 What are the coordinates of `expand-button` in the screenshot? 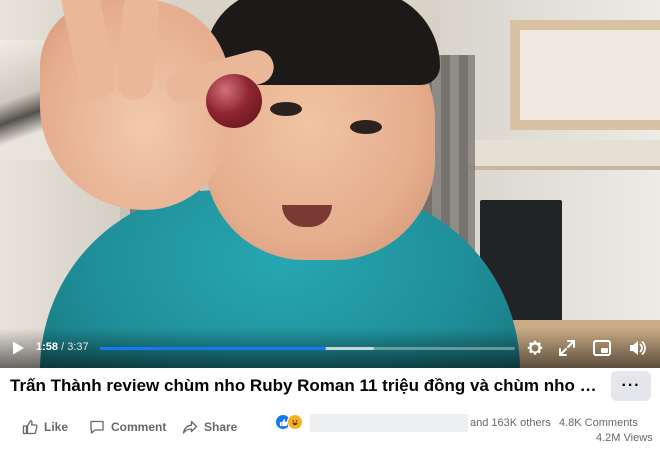 It's located at (567, 348).